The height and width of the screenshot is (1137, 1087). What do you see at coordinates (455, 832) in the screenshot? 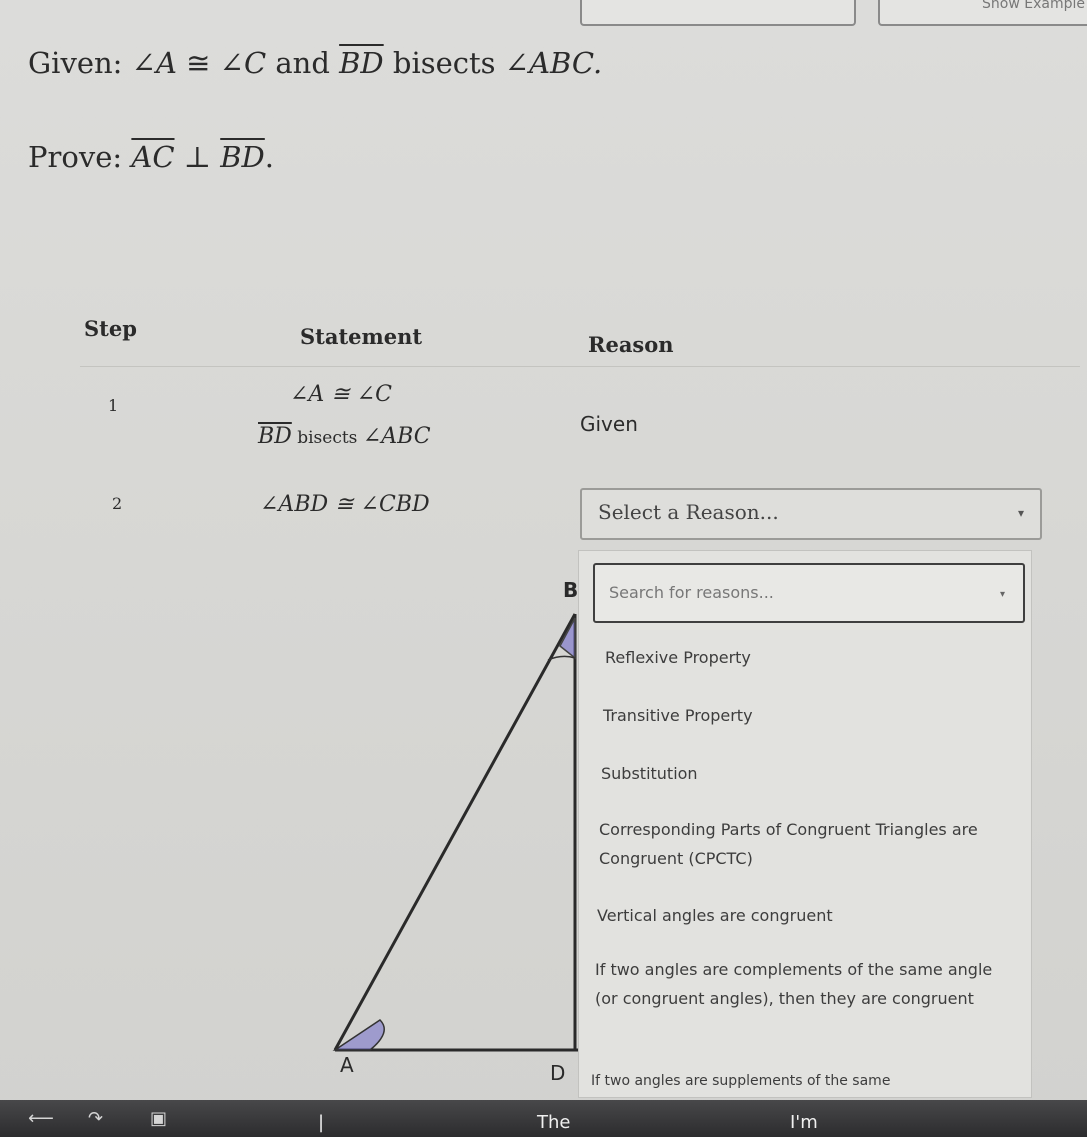
I see `segment-ab-line` at bounding box center [455, 832].